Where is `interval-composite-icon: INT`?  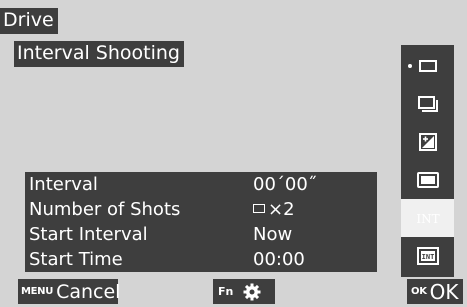 interval-composite-icon: INT is located at coordinates (427, 256).